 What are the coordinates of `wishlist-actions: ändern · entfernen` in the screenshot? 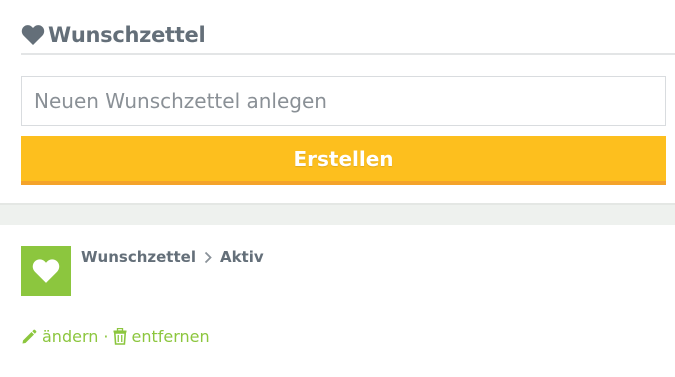 It's located at (115, 336).